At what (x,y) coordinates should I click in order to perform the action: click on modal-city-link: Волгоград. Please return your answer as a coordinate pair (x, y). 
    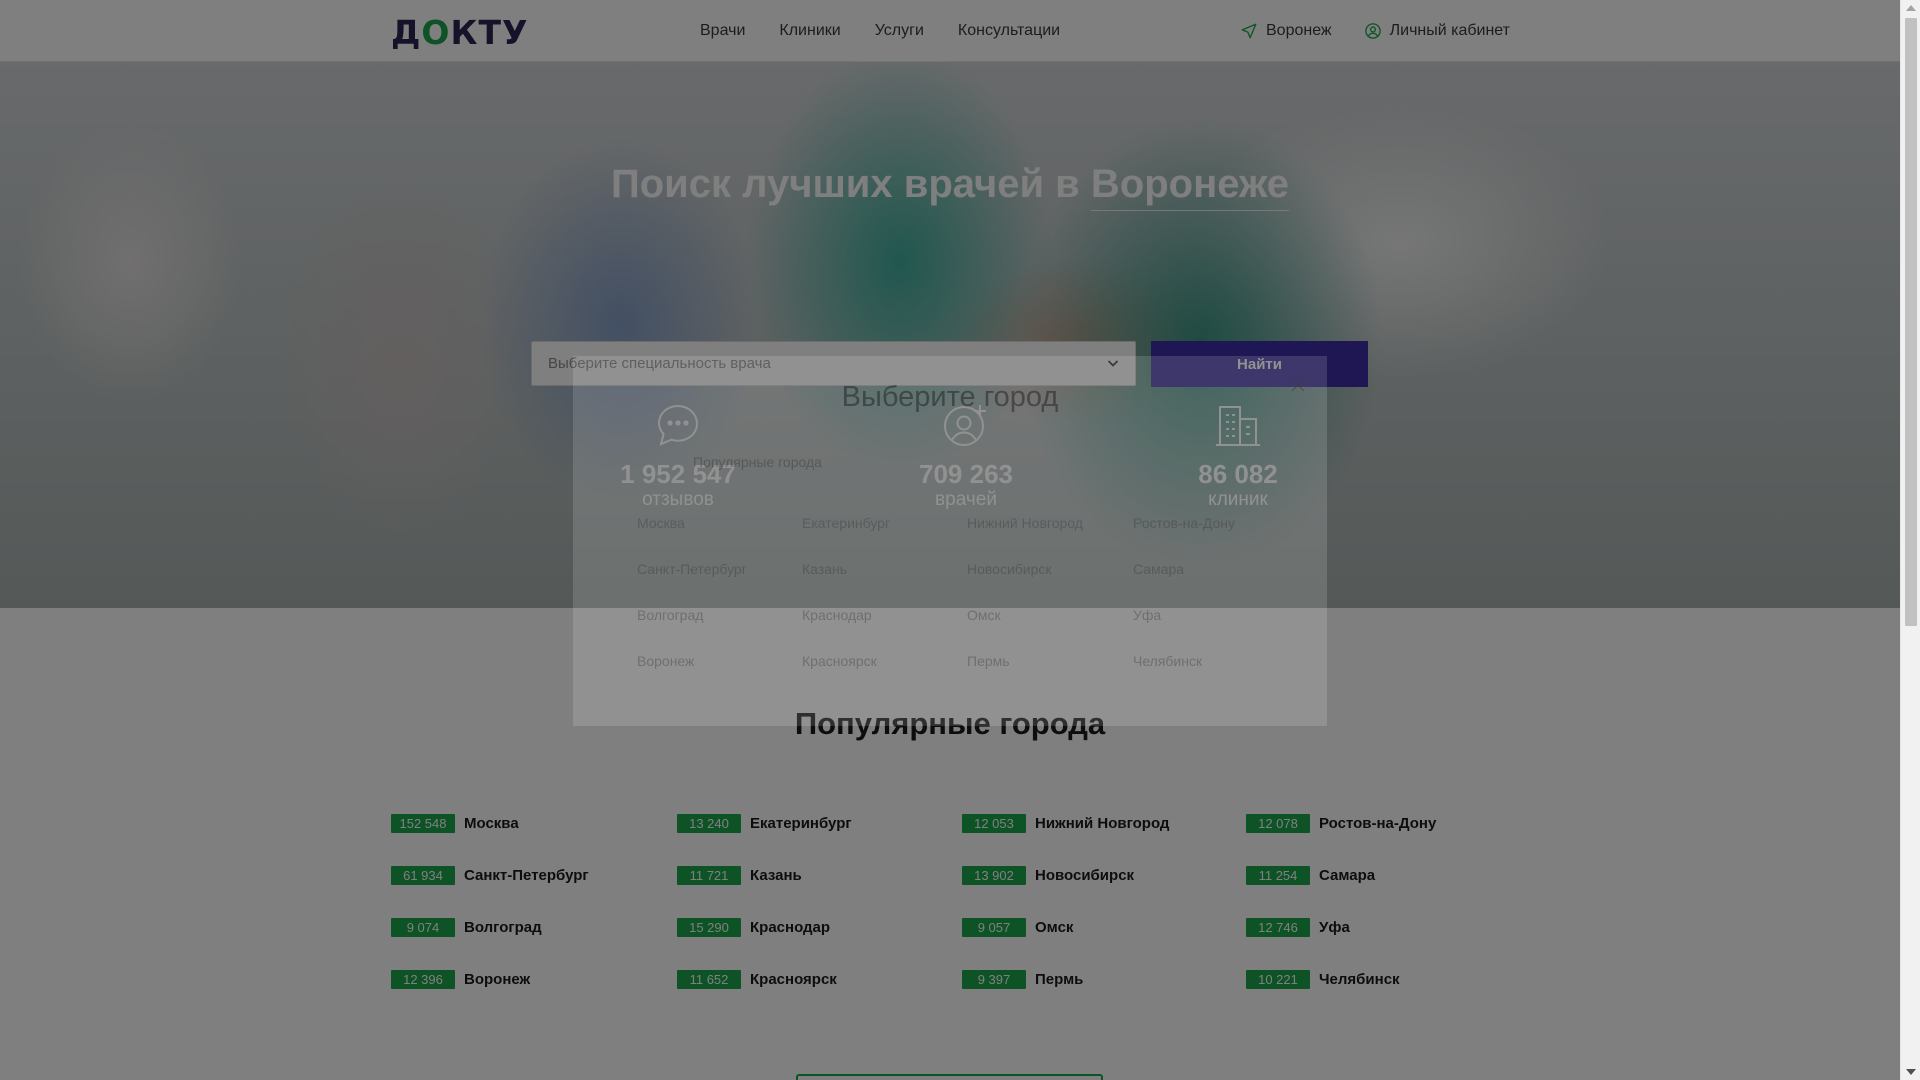
    Looking at the image, I should click on (670, 615).